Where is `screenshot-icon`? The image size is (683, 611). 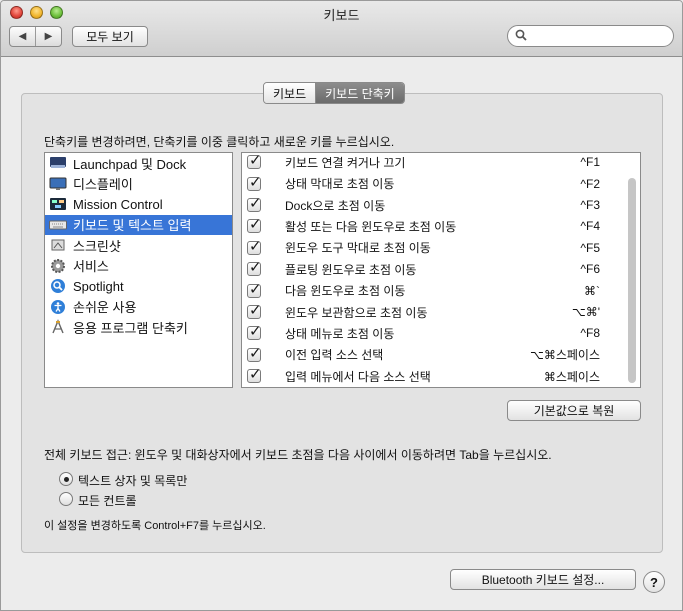
screenshot-icon is located at coordinates (58, 245).